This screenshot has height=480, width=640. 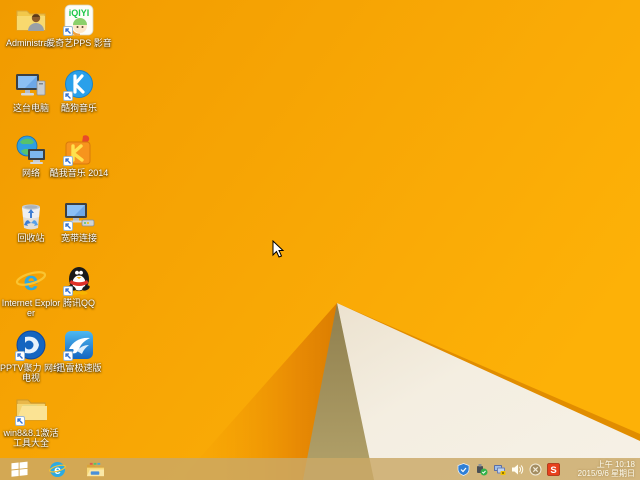 I want to click on volume-icon, so click(x=517, y=469).